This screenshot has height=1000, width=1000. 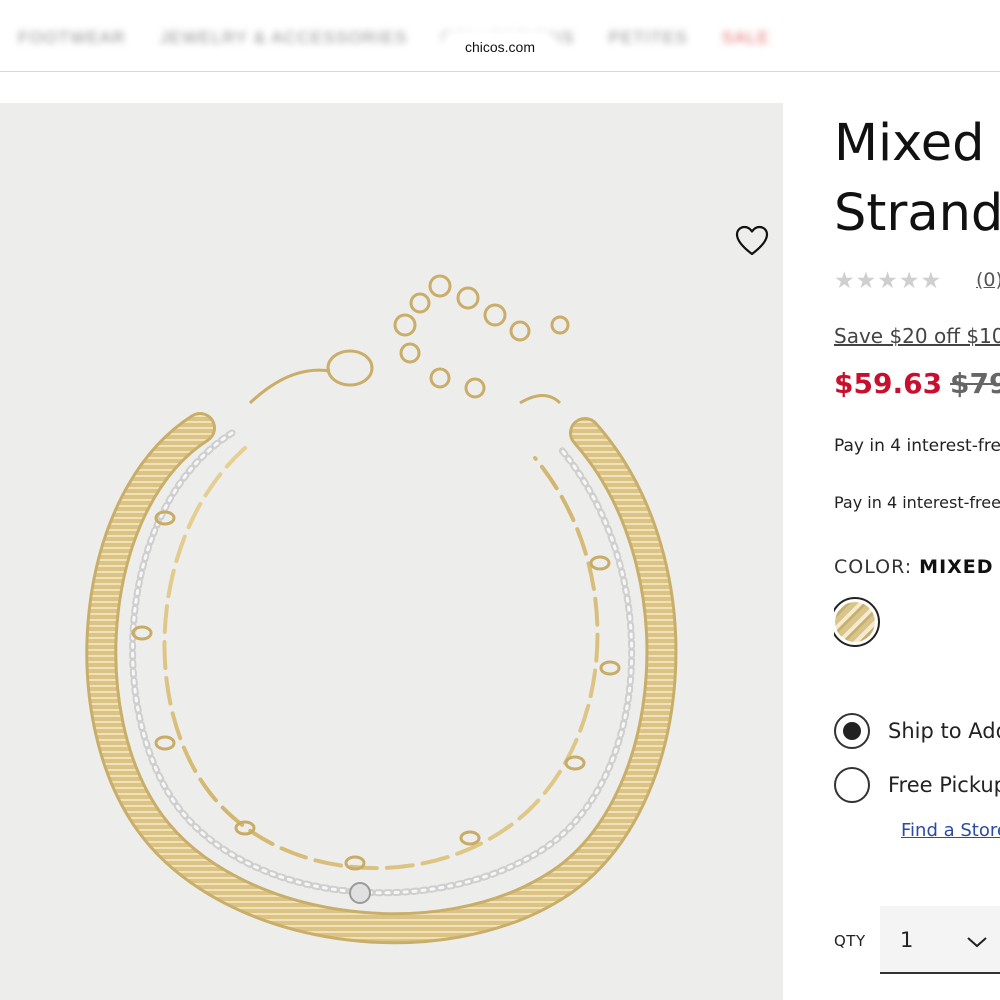 I want to click on promo-link: Save $20 off $100, so click(x=917, y=336).